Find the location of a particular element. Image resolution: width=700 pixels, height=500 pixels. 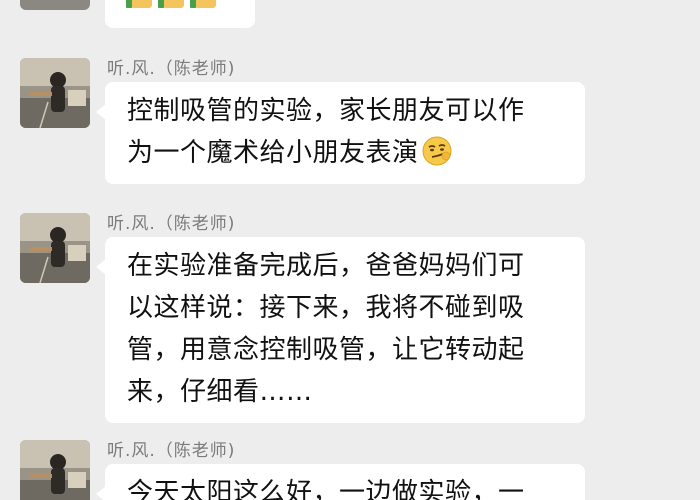

message-bubble: 控制吸管的实验，家长朋友可以作 为一个魔术给小朋友表演 is located at coordinates (340, 133).